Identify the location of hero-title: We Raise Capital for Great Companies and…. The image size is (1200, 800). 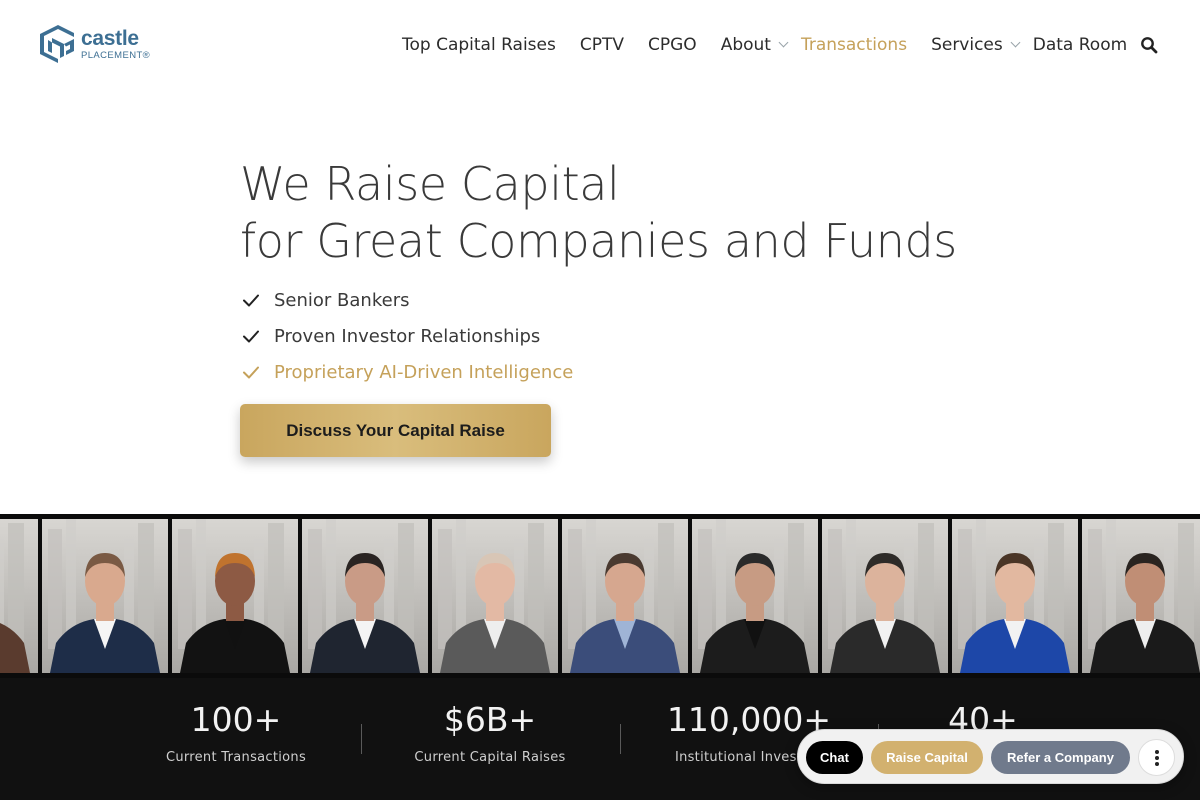
(598, 213).